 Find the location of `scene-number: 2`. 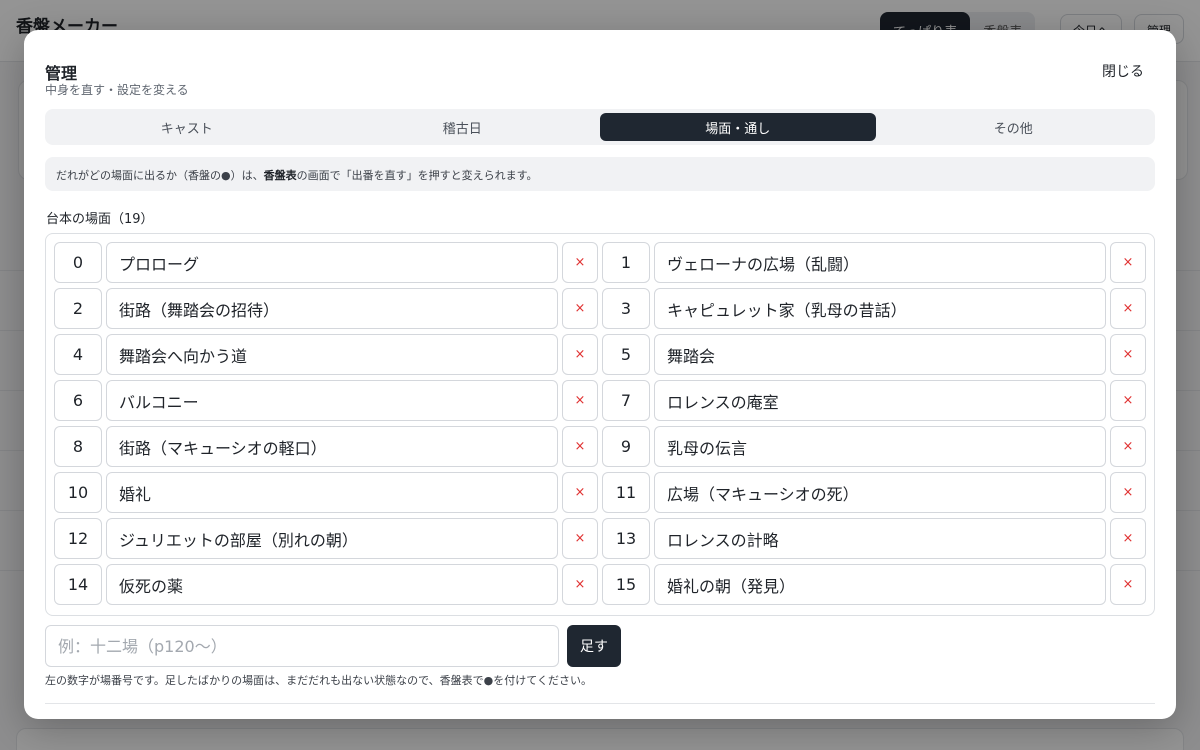

scene-number: 2 is located at coordinates (78, 308).